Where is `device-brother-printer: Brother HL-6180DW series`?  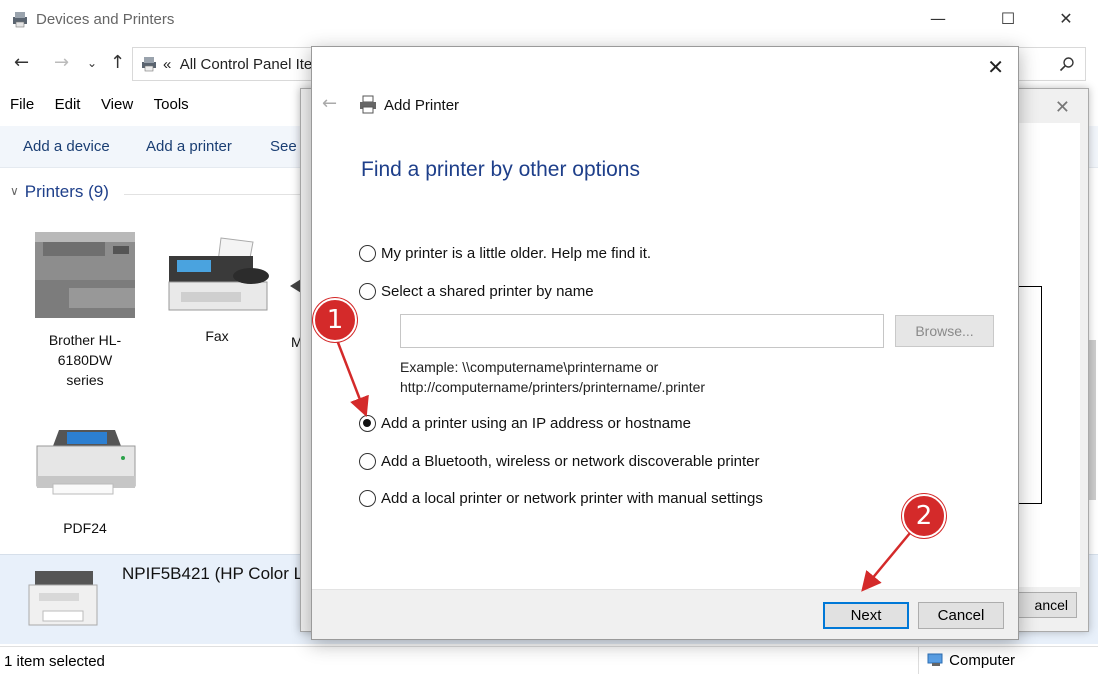 device-brother-printer: Brother HL-6180DW series is located at coordinates (85, 309).